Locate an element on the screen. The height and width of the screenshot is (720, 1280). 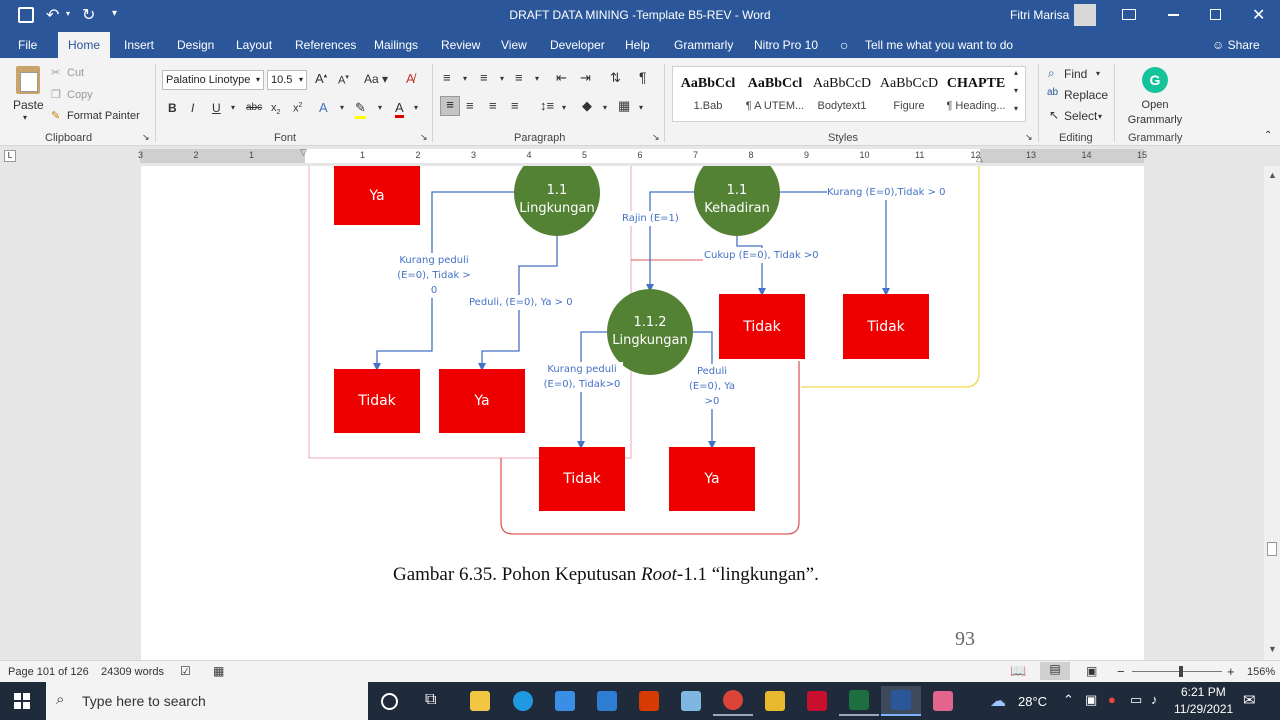
find-button: Find is located at coordinates (1075, 74).